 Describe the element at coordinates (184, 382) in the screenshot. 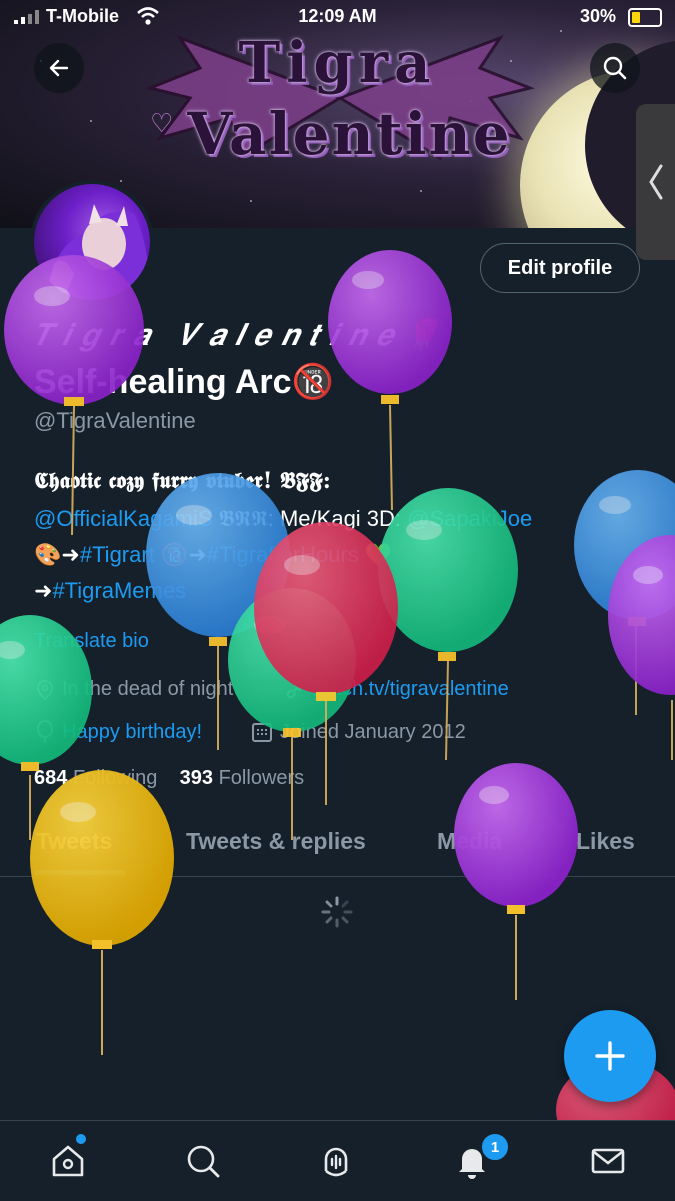

I see `display-name-line2: Self-healing Arc🔞` at that location.